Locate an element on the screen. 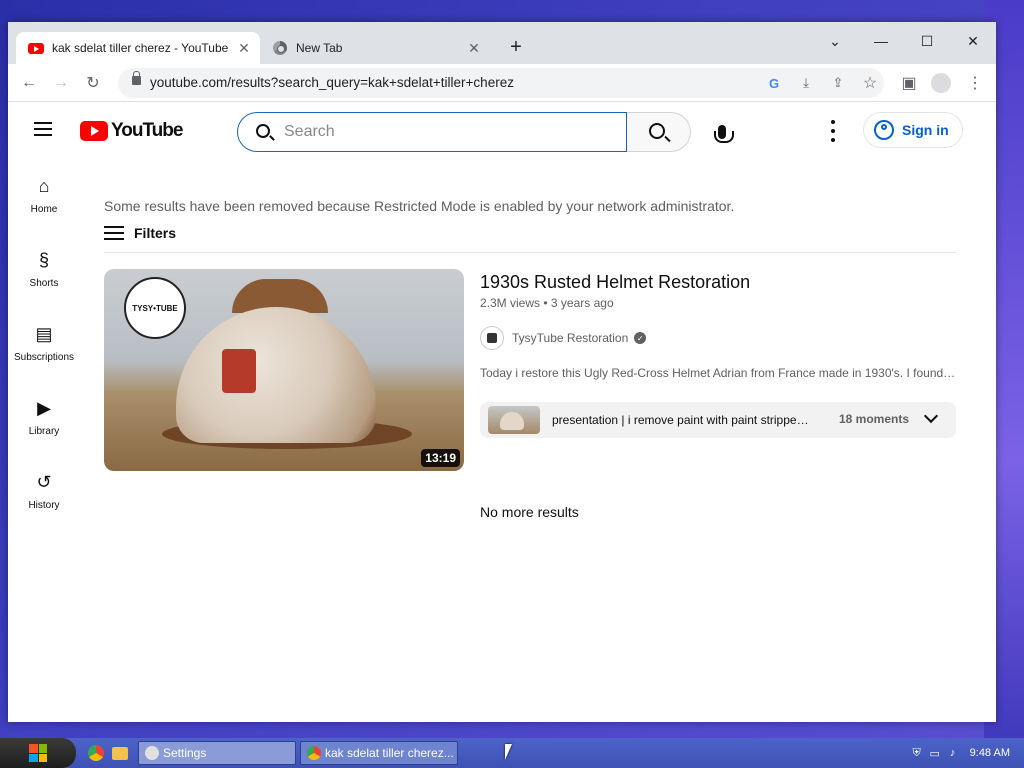 The height and width of the screenshot is (768, 1024). tab-title: kak sdelat tiller cherez - YouTube is located at coordinates (140, 48).